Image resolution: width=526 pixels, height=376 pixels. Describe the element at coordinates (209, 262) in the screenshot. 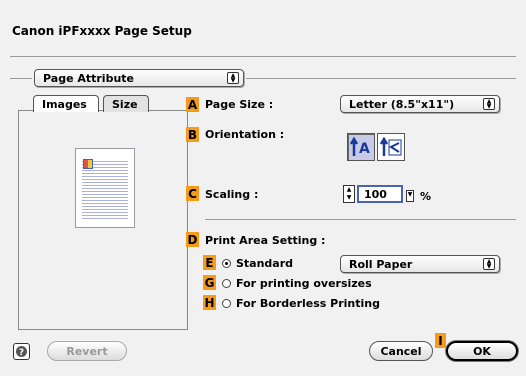

I see `callout-e: E` at that location.